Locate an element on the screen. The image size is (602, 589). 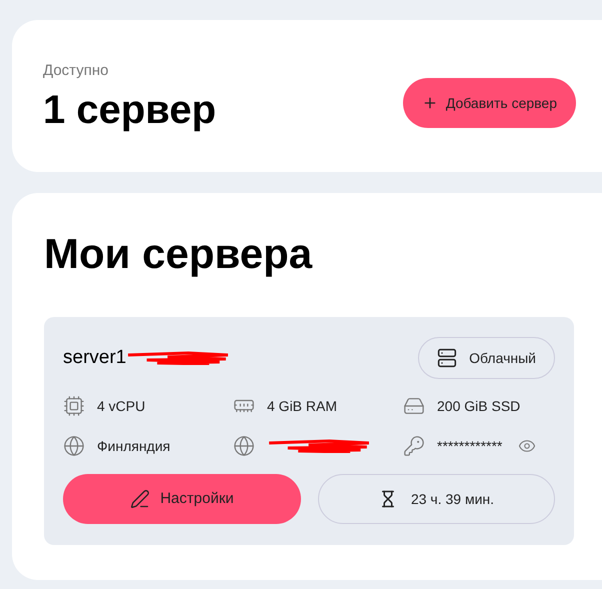
password-text: ************ is located at coordinates (469, 446).